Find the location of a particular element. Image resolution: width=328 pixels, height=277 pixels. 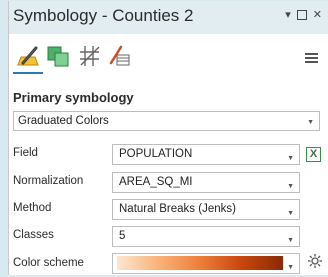

pane-titlebar: Symbology - Counties 2 ▾ ✕ is located at coordinates (168, 17).